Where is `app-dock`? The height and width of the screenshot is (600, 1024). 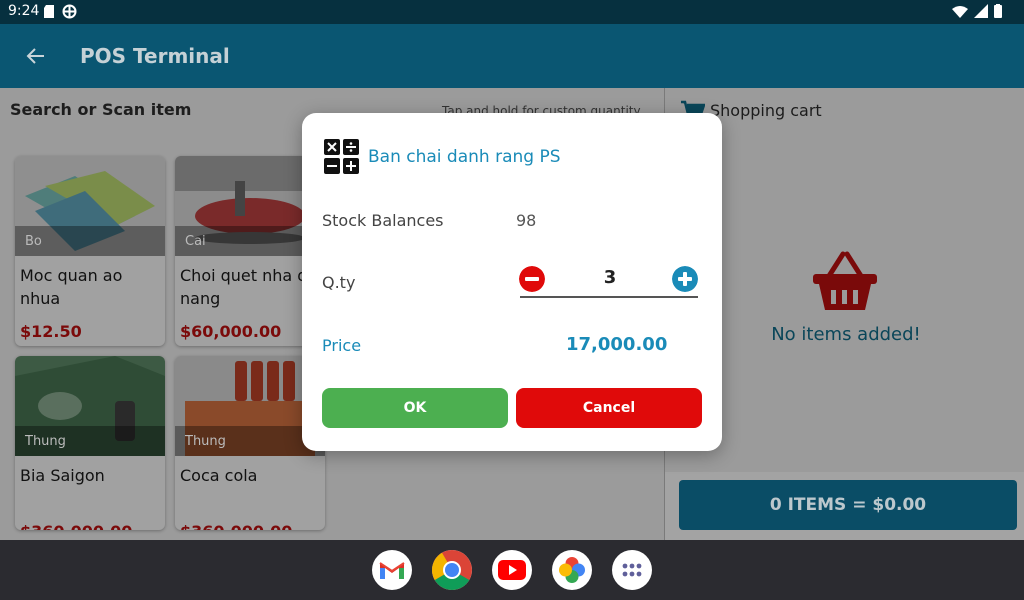
app-dock is located at coordinates (512, 570).